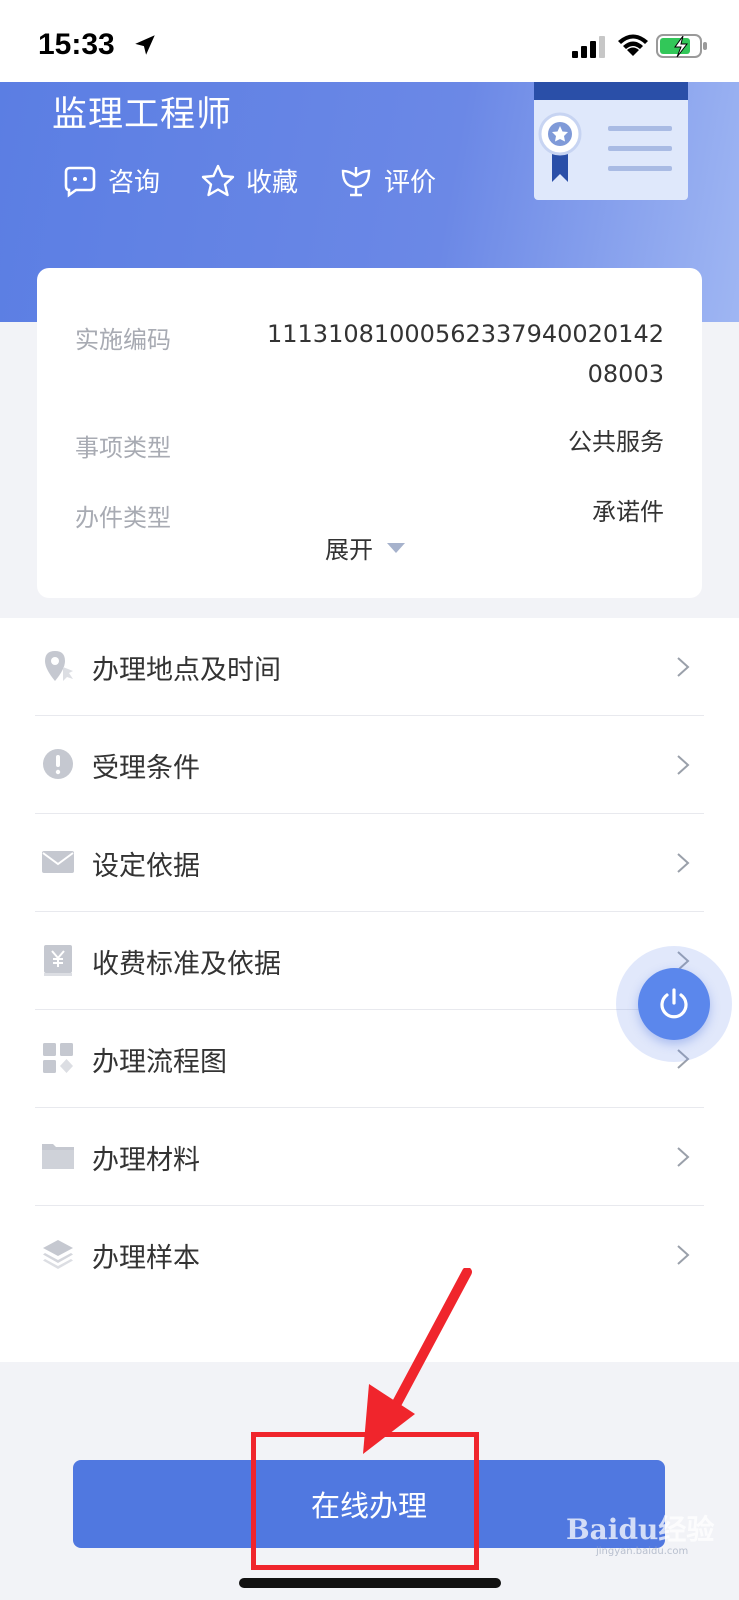 Image resolution: width=739 pixels, height=1600 pixels. Describe the element at coordinates (369, 863) in the screenshot. I see `menu-item-basis: 设定依据` at that location.